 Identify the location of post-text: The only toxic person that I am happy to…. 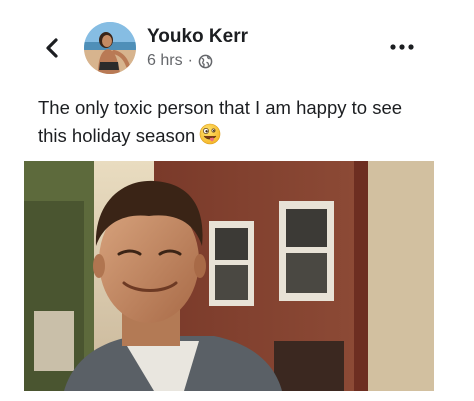
(238, 122).